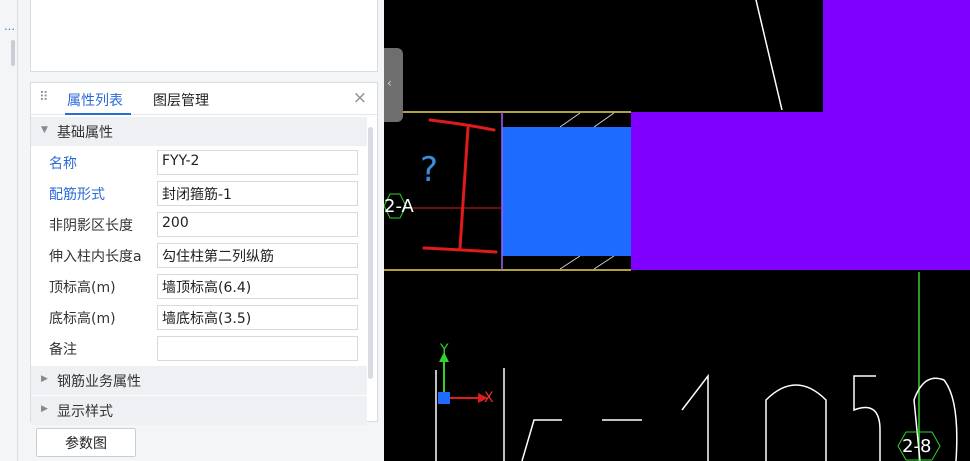  I want to click on strip-scroll-thumb, so click(13, 53).